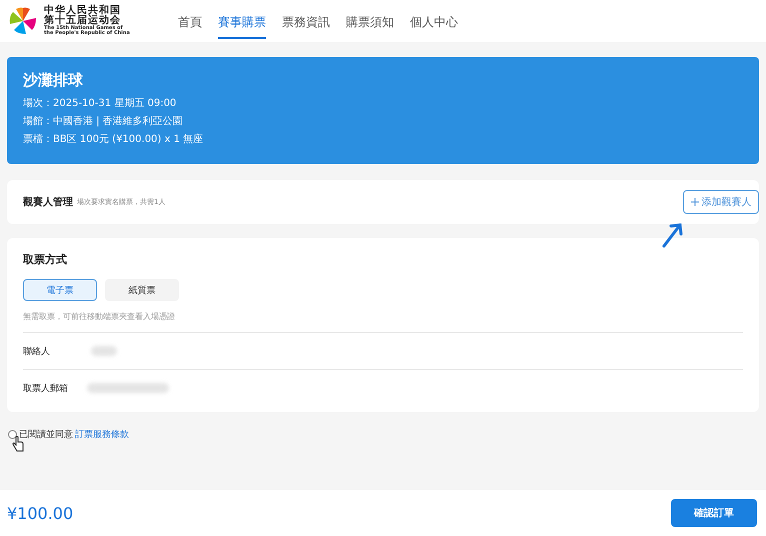  What do you see at coordinates (45, 259) in the screenshot?
I see `section-title: 取票方式` at bounding box center [45, 259].